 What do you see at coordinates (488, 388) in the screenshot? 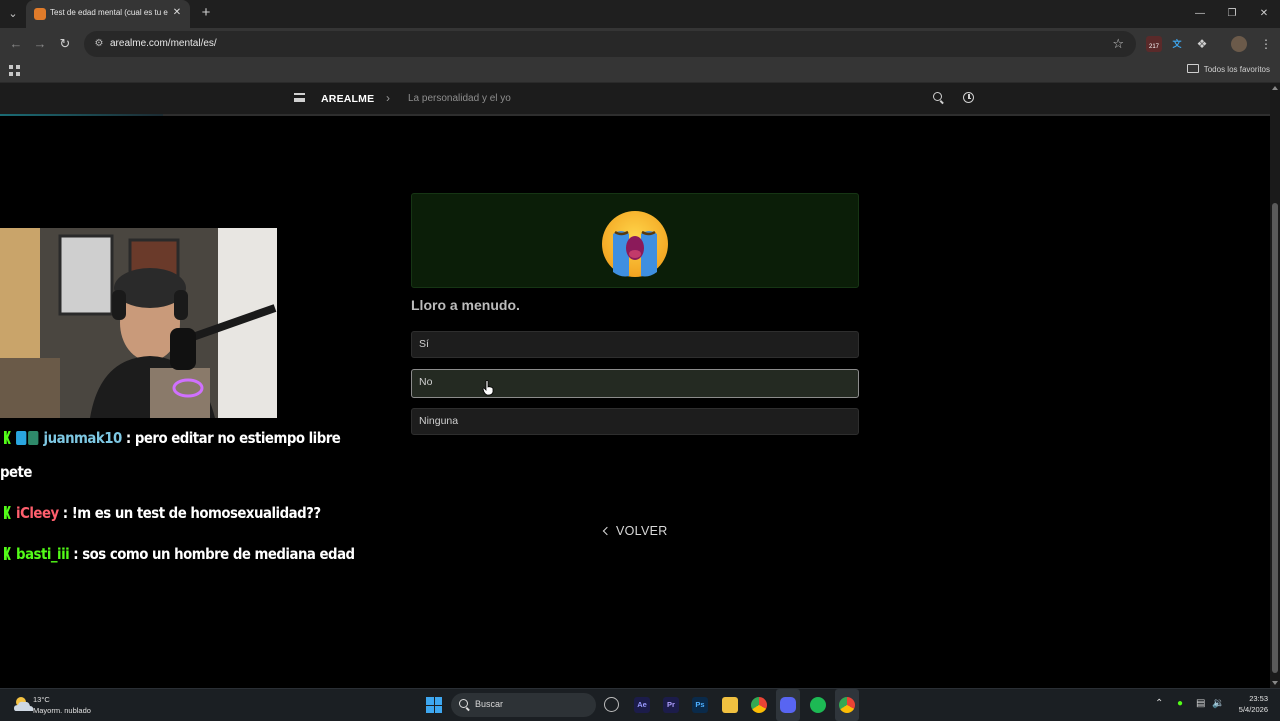
I see `hand-cursor-icon` at bounding box center [488, 388].